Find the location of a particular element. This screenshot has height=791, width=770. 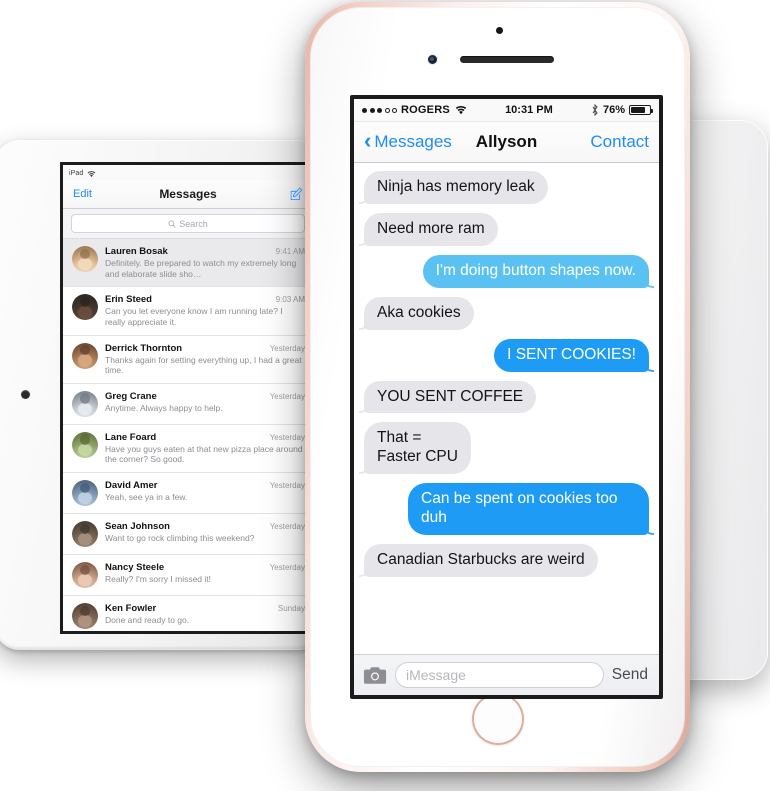

avatar-david is located at coordinates (85, 493).